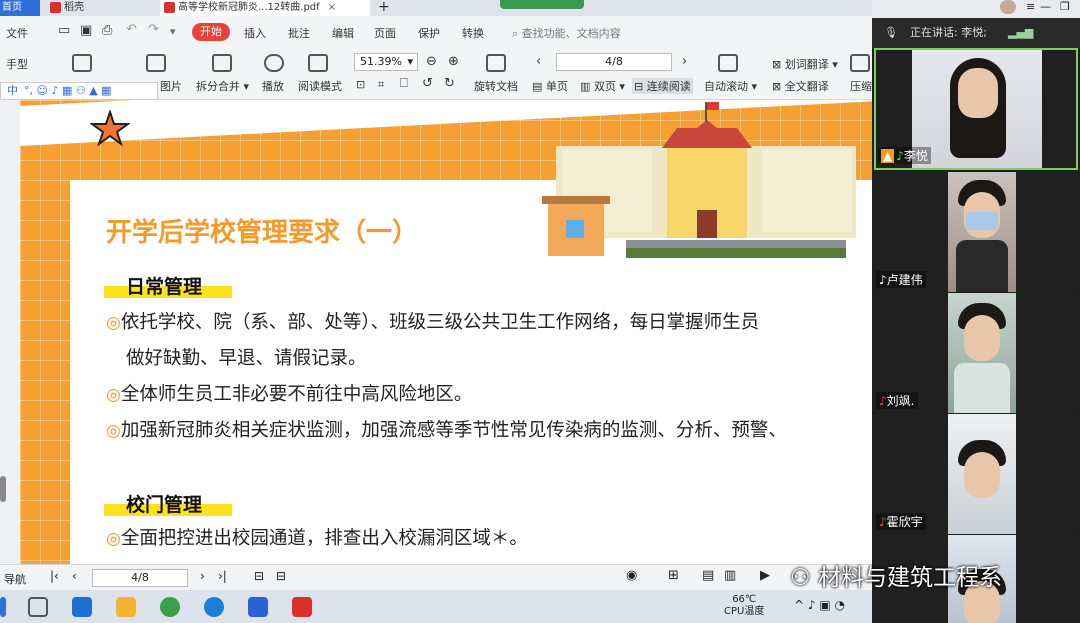  What do you see at coordinates (631, 575) in the screenshot?
I see `eye-icon: ◉` at bounding box center [631, 575].